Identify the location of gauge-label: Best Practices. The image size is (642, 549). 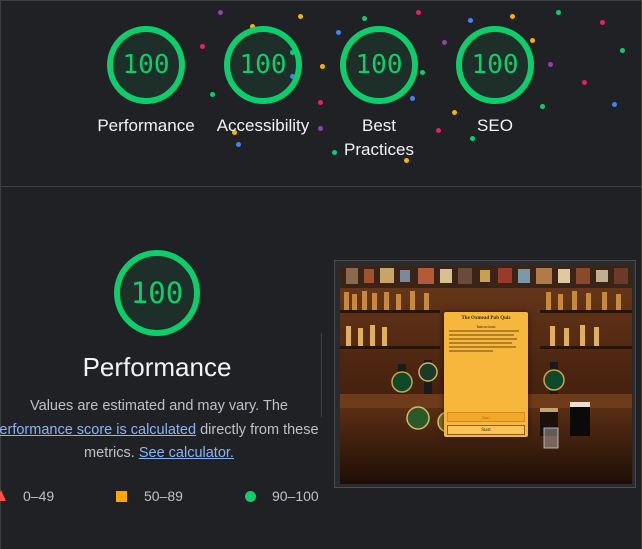
(379, 138).